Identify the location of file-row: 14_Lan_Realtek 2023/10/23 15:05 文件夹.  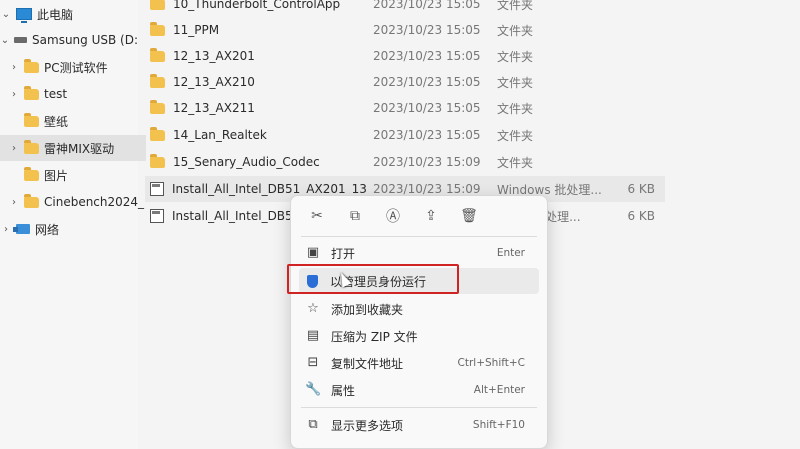
(405, 135).